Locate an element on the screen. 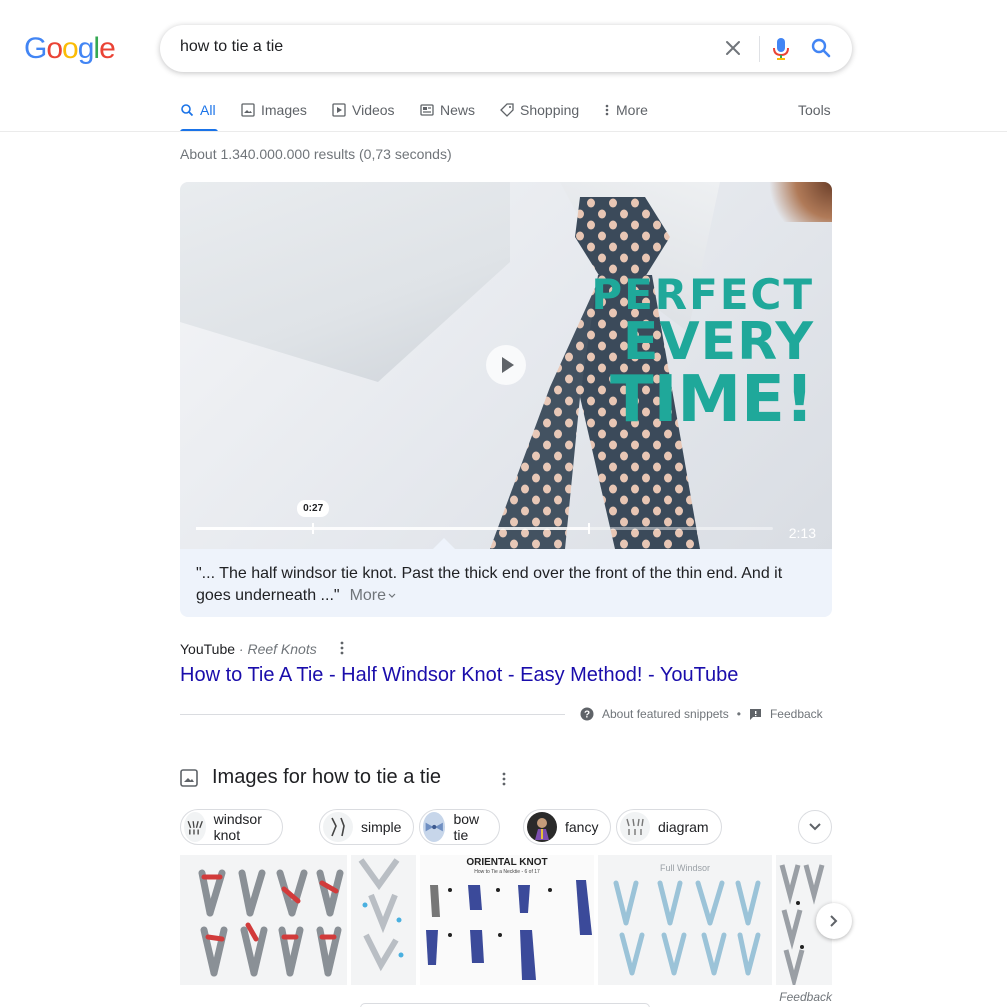 This screenshot has width=1007, height=1007. image-result: Full Windsor is located at coordinates (685, 920).